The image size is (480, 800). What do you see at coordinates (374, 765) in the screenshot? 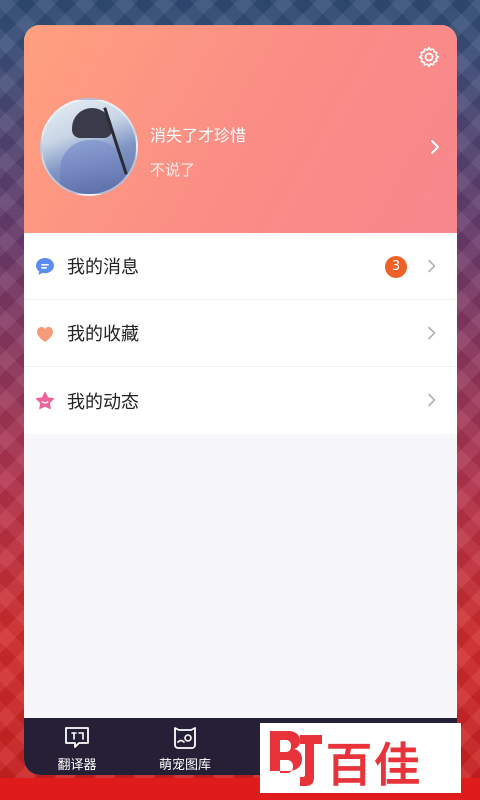
I see `watermark-text: 百佳` at bounding box center [374, 765].